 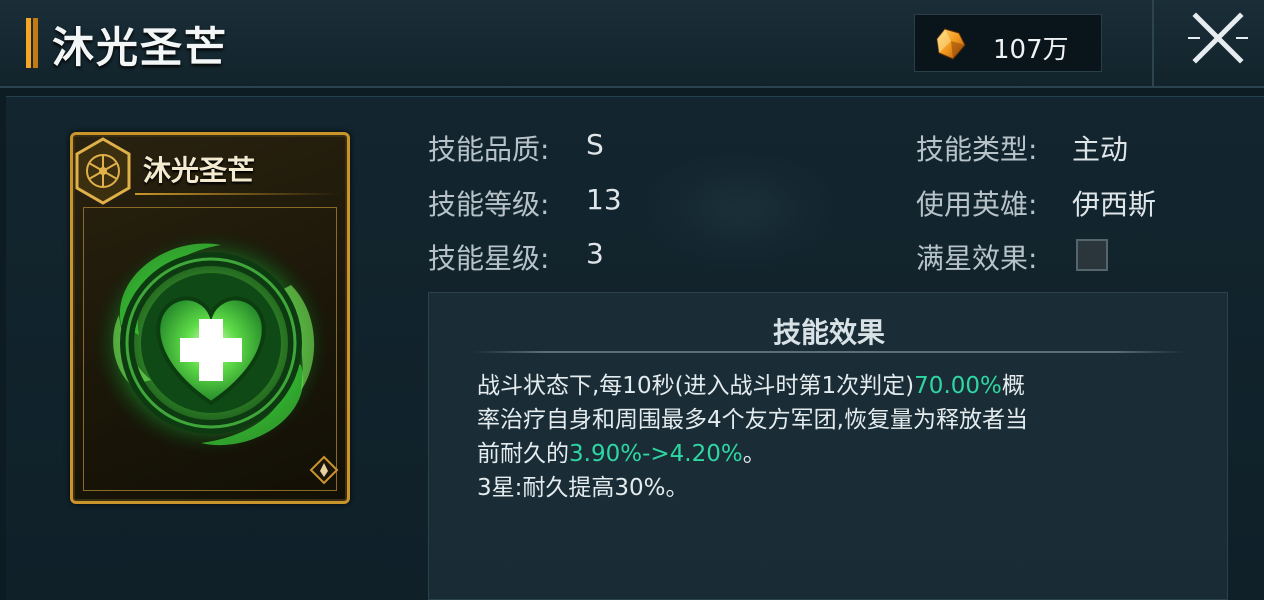 What do you see at coordinates (595, 253) in the screenshot?
I see `star-value: 3` at bounding box center [595, 253].